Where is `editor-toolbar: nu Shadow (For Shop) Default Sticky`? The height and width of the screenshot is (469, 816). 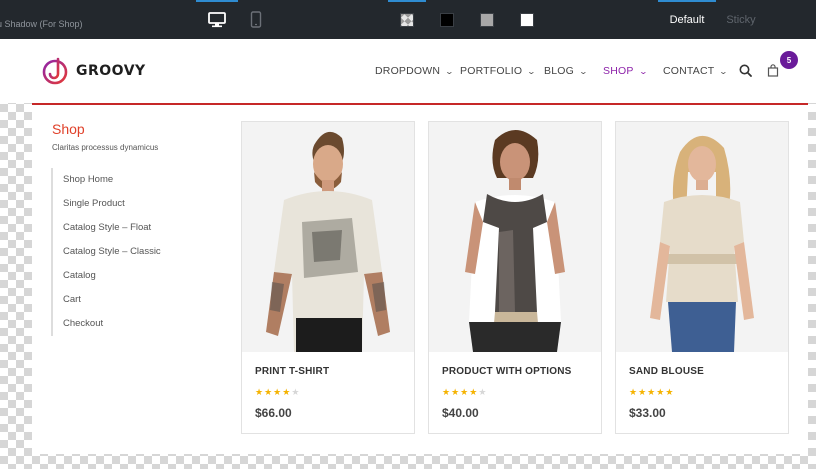
editor-toolbar: nu Shadow (For Shop) Default Sticky is located at coordinates (408, 19).